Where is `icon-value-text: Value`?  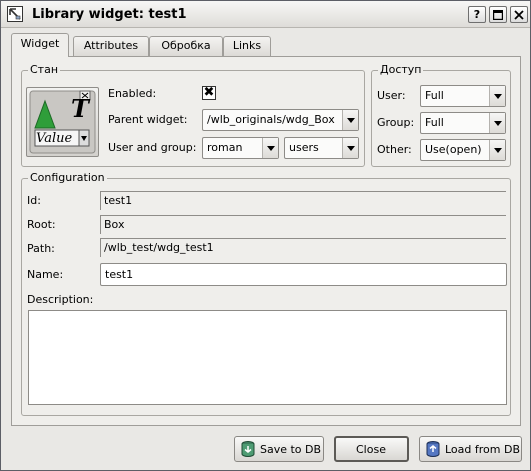 icon-value-text: Value is located at coordinates (54, 138).